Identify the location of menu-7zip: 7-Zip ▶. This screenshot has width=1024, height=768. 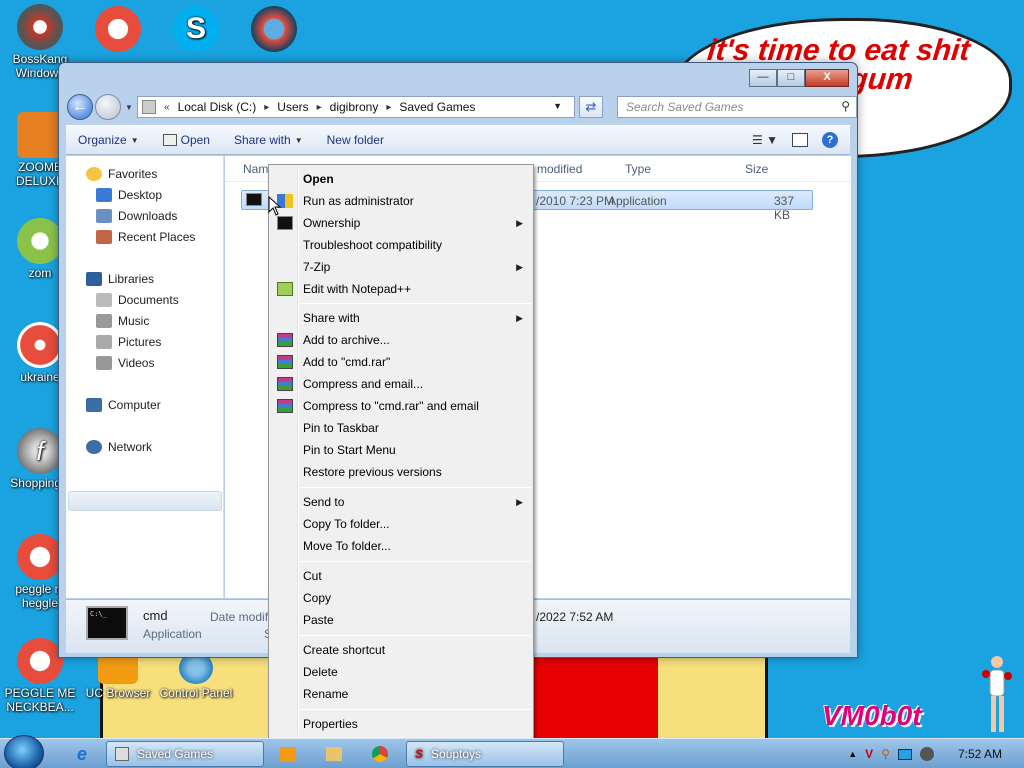
(401, 267).